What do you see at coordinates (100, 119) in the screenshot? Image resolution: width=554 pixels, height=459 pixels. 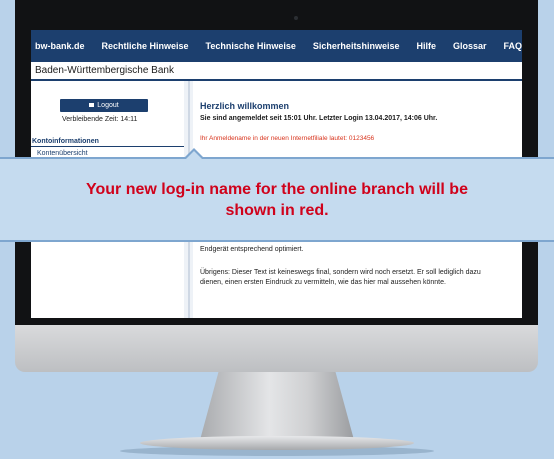 I see `session-timer: Verbleibende Zeit: 14:11` at bounding box center [100, 119].